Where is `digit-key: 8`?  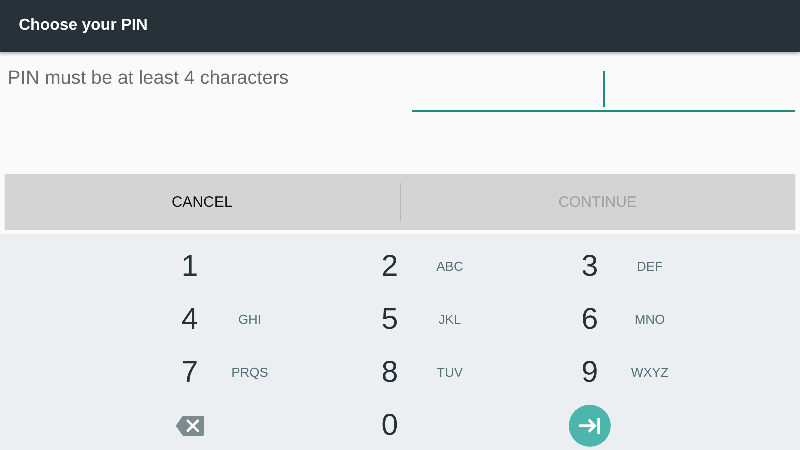
digit-key: 8 is located at coordinates (390, 373).